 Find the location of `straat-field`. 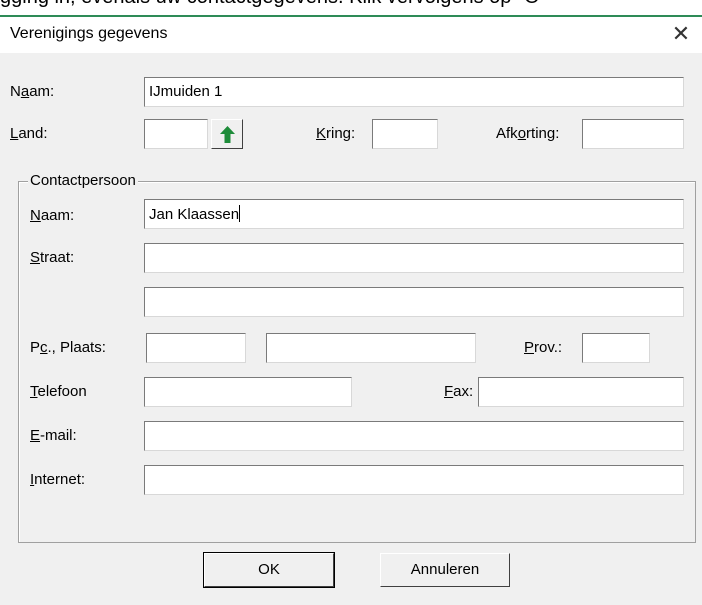

straat-field is located at coordinates (414, 258).